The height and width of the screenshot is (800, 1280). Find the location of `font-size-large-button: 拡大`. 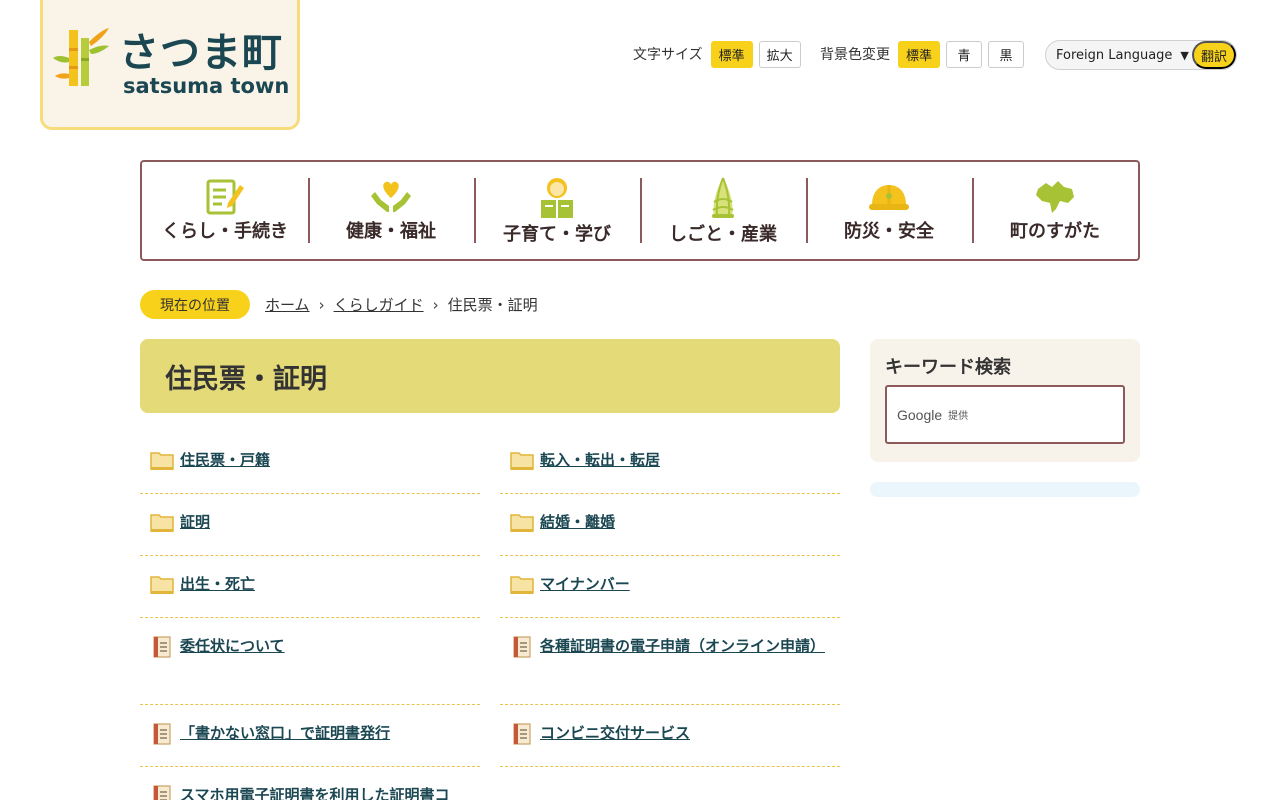

font-size-large-button: 拡大 is located at coordinates (779, 54).